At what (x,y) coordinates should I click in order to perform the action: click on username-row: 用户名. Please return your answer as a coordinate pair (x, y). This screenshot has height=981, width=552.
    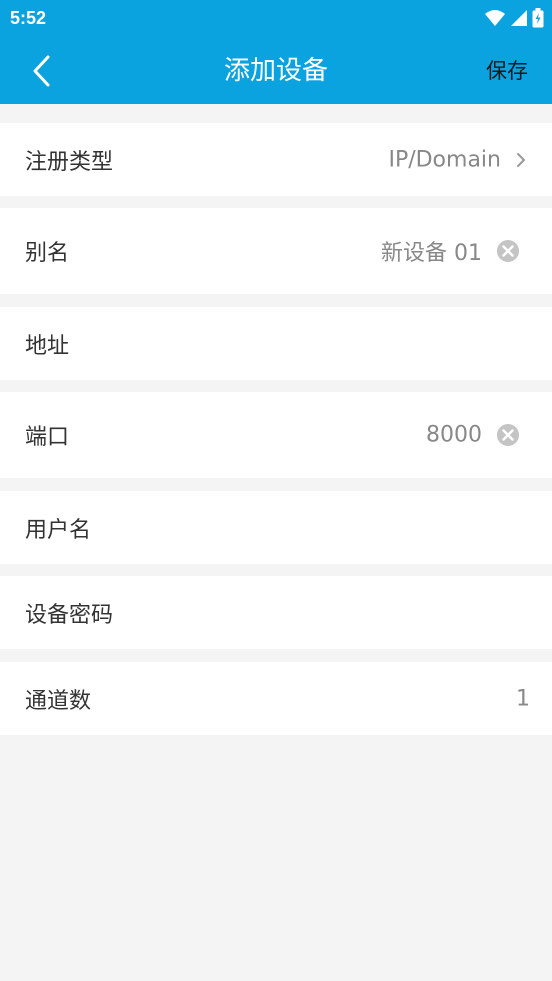
    Looking at the image, I should click on (276, 527).